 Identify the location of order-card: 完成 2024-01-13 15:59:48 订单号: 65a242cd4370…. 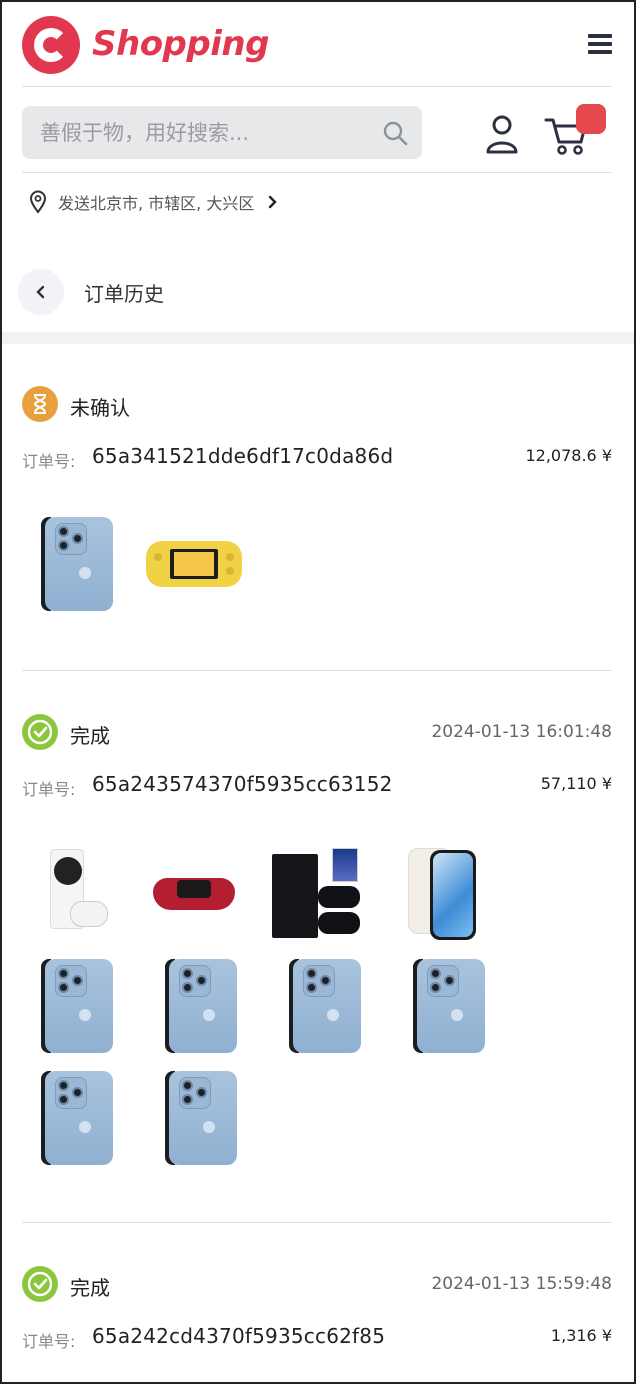
(317, 1311).